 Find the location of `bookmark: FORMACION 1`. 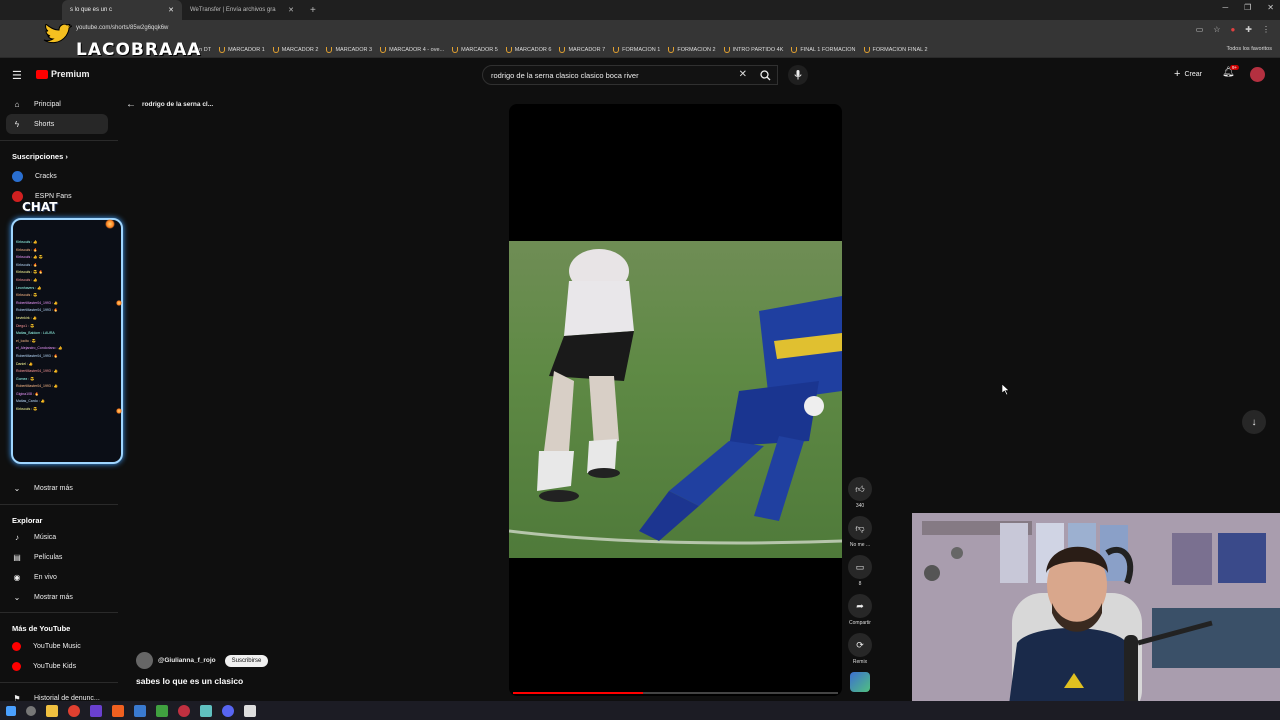

bookmark: FORMACION 1 is located at coordinates (636, 49).